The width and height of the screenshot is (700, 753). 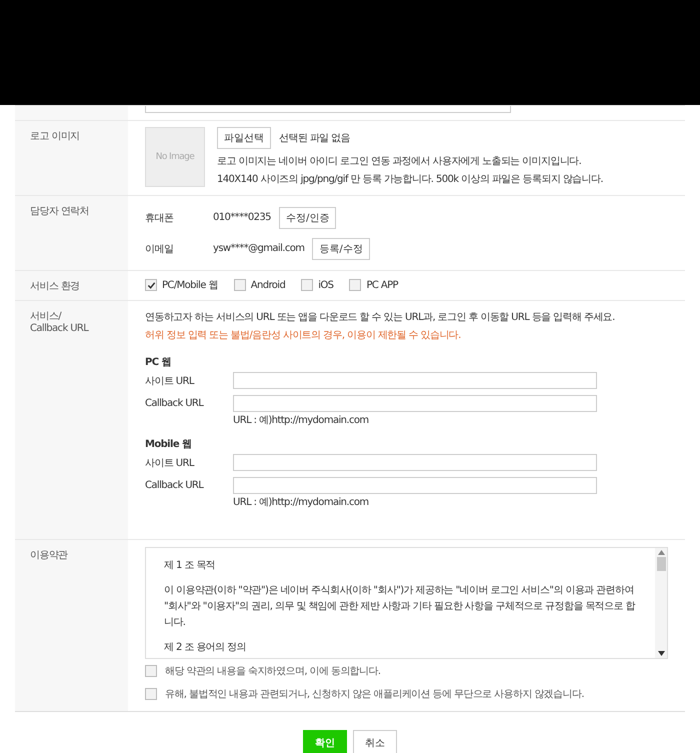 What do you see at coordinates (341, 249) in the screenshot?
I see `edit-button: 등록/수정` at bounding box center [341, 249].